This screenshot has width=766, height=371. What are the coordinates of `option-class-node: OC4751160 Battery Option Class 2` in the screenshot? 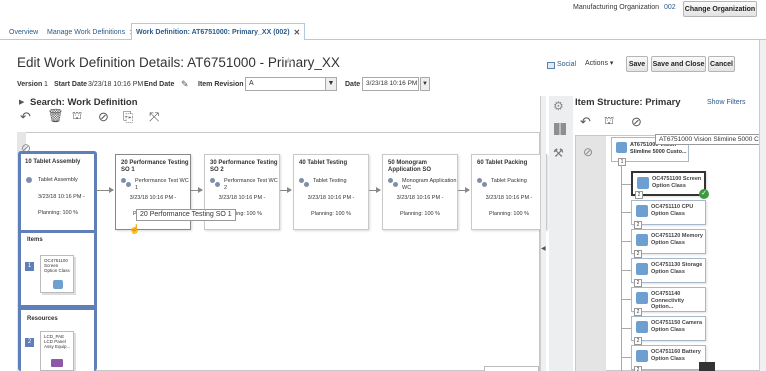 It's located at (668, 358).